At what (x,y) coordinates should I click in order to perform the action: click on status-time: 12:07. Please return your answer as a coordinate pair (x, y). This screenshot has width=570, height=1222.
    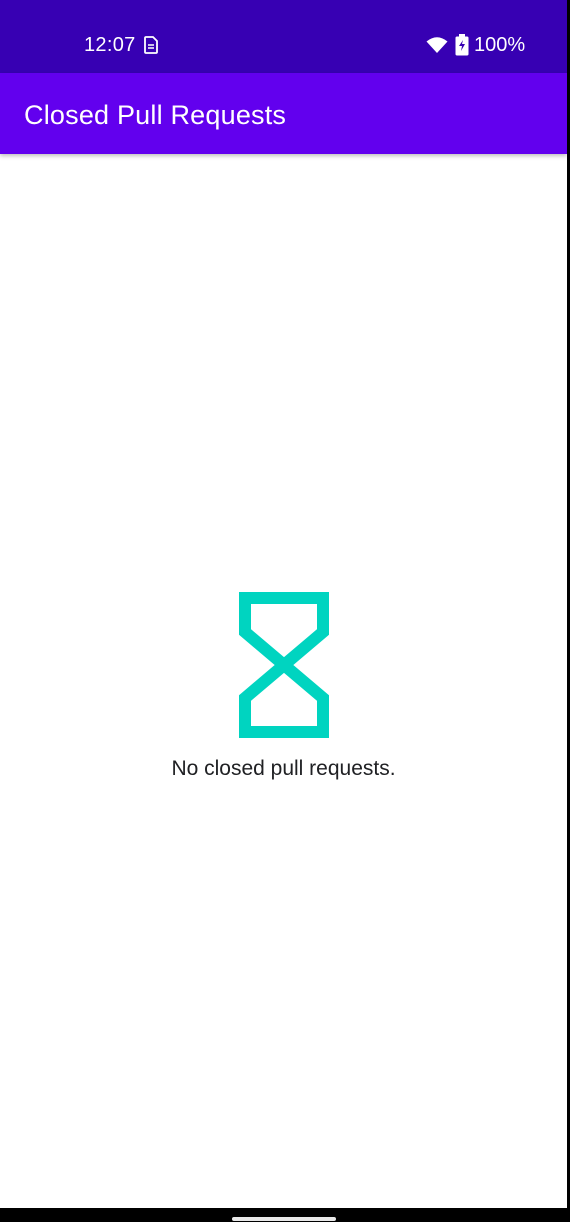
    Looking at the image, I should click on (110, 45).